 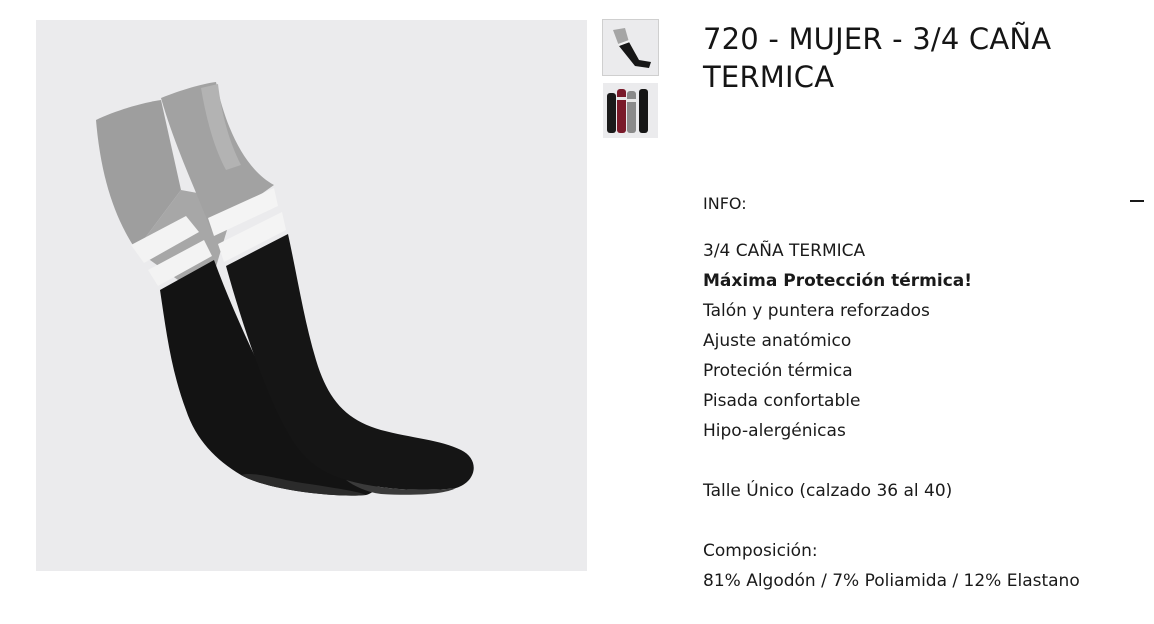 I want to click on info-line: 3/4 CAÑA TERMICA, so click(x=784, y=251).